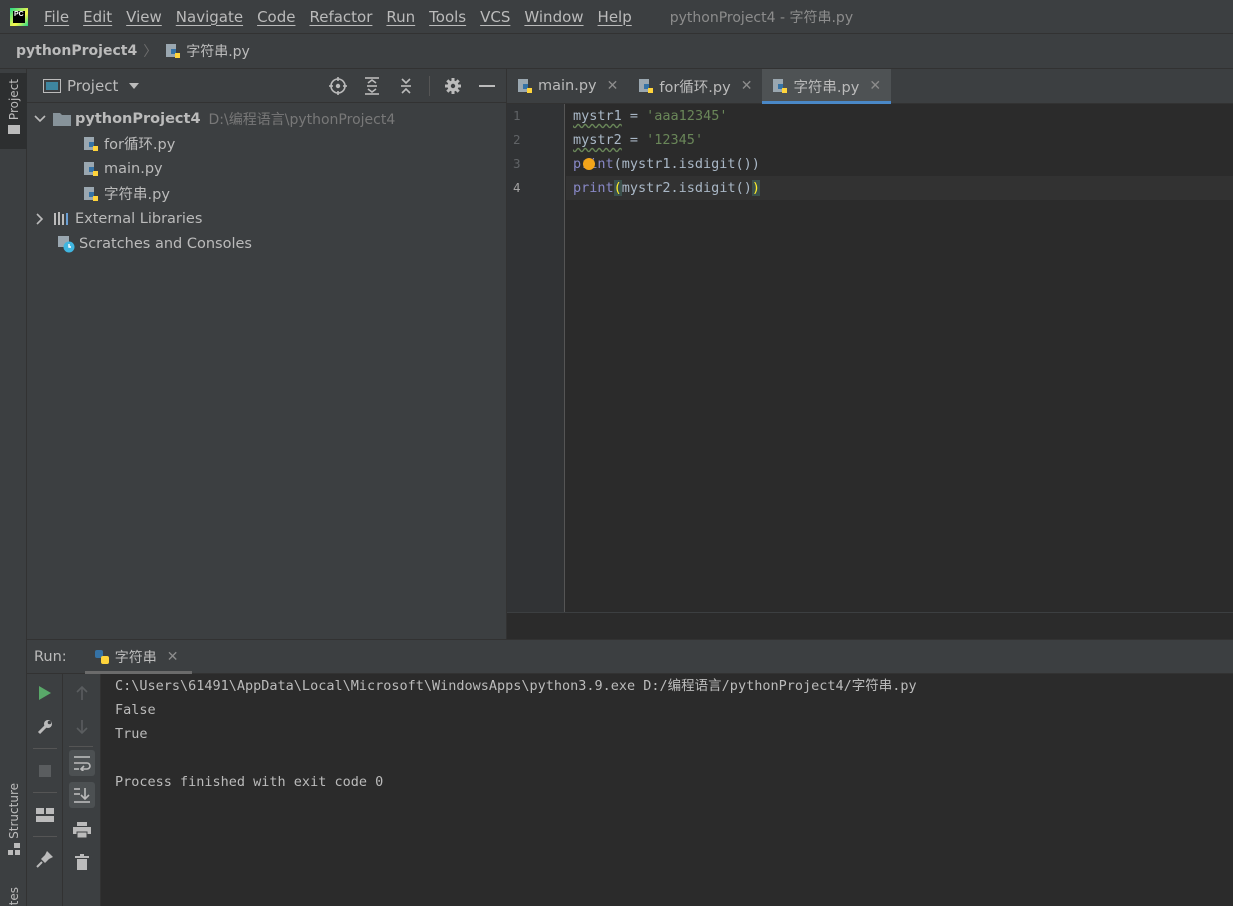  What do you see at coordinates (101, 656) in the screenshot?
I see `python-icon` at bounding box center [101, 656].